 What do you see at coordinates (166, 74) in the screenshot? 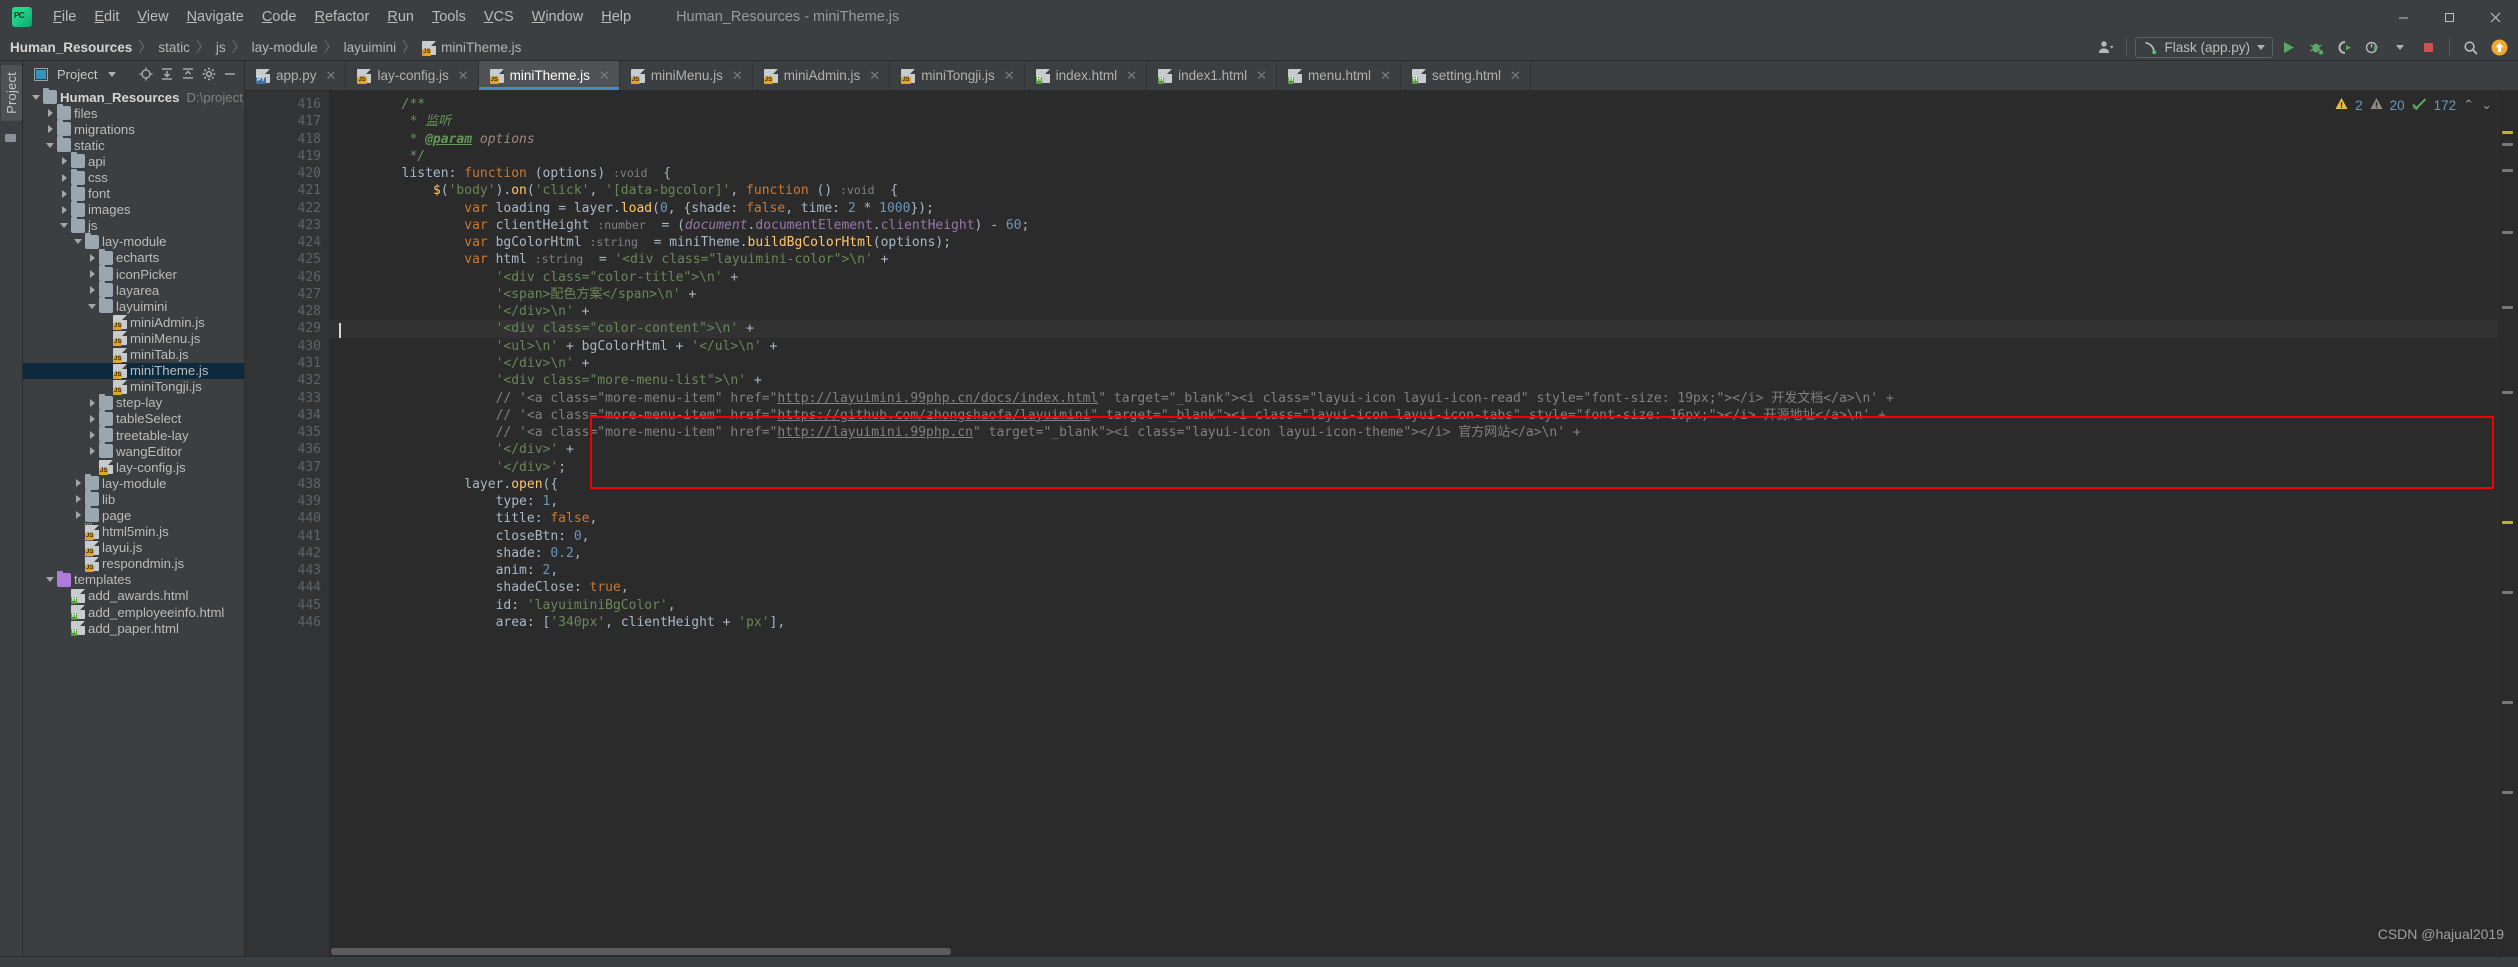
I see `expand-all-icon` at bounding box center [166, 74].